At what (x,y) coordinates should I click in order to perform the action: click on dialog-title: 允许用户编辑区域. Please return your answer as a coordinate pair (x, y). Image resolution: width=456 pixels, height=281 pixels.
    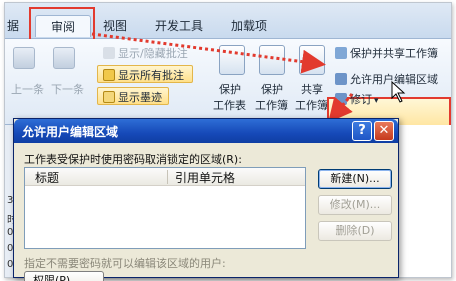
    Looking at the image, I should click on (70, 132).